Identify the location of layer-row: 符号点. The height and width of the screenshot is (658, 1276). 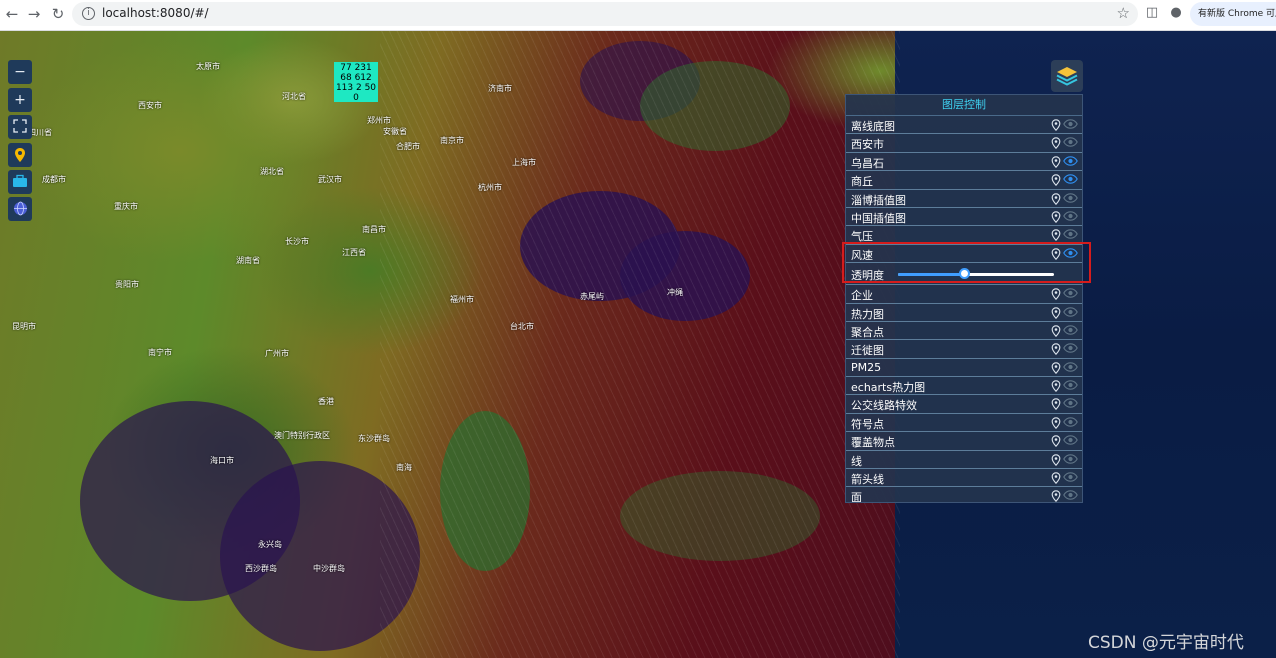
(964, 423).